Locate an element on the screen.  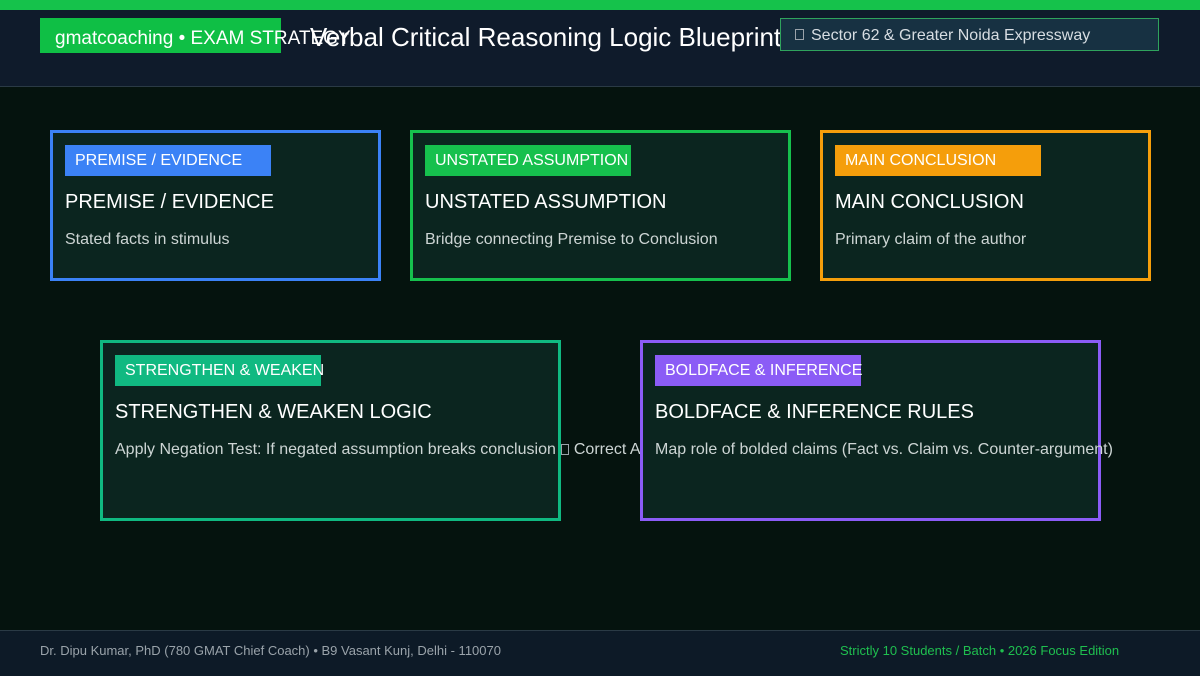
card-title-premise: PREMISE / EVIDENCE is located at coordinates (169, 202).